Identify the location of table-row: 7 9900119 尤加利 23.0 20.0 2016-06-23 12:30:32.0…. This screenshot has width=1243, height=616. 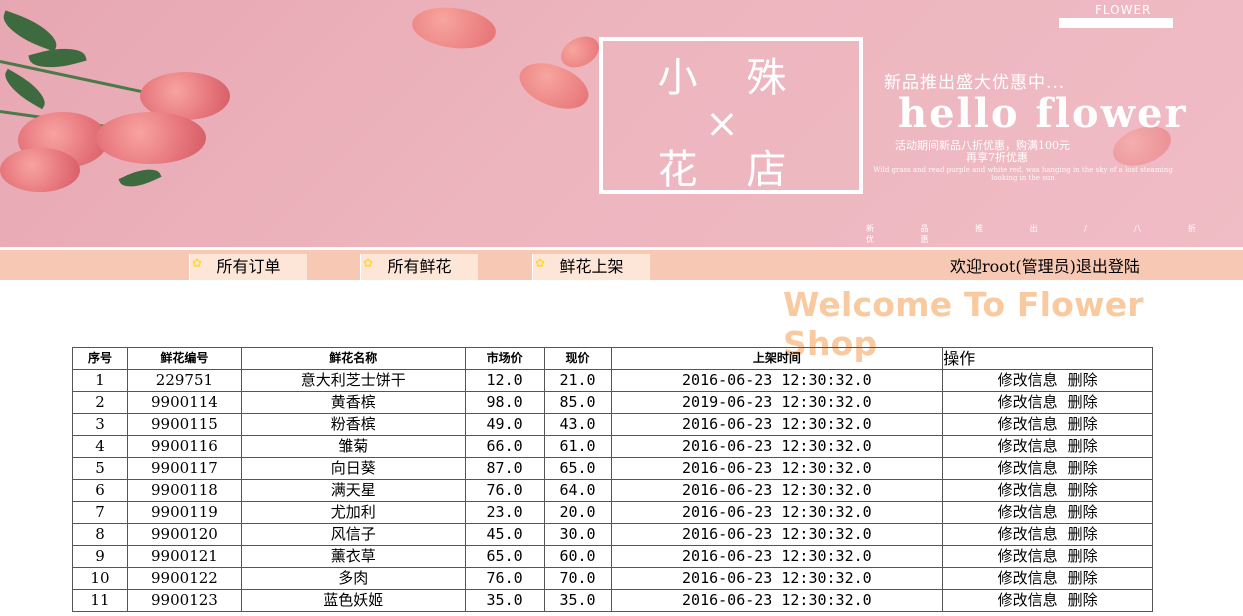
(612, 512).